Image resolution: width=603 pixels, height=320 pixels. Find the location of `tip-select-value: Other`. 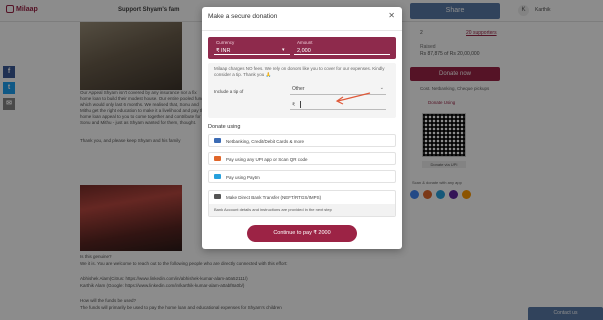

tip-select-value: Other is located at coordinates (298, 89).